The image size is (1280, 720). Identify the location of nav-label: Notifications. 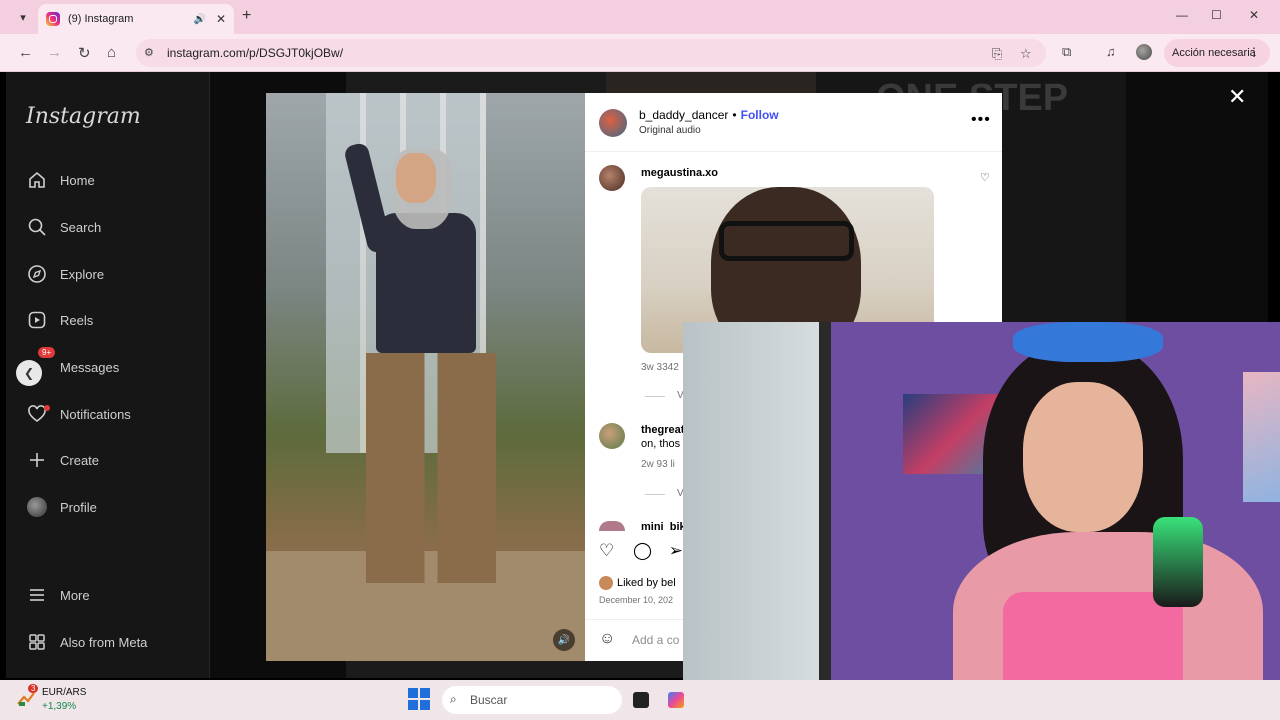
(95, 414).